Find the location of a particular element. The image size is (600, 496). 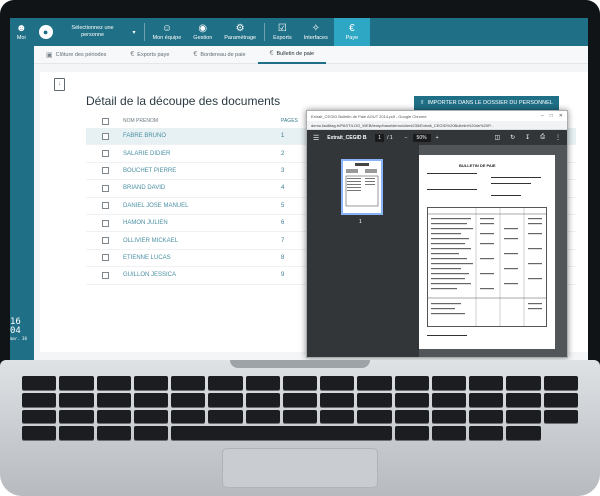

tab-cloture-periodes: ▣ Clôture des périodes is located at coordinates (76, 55).